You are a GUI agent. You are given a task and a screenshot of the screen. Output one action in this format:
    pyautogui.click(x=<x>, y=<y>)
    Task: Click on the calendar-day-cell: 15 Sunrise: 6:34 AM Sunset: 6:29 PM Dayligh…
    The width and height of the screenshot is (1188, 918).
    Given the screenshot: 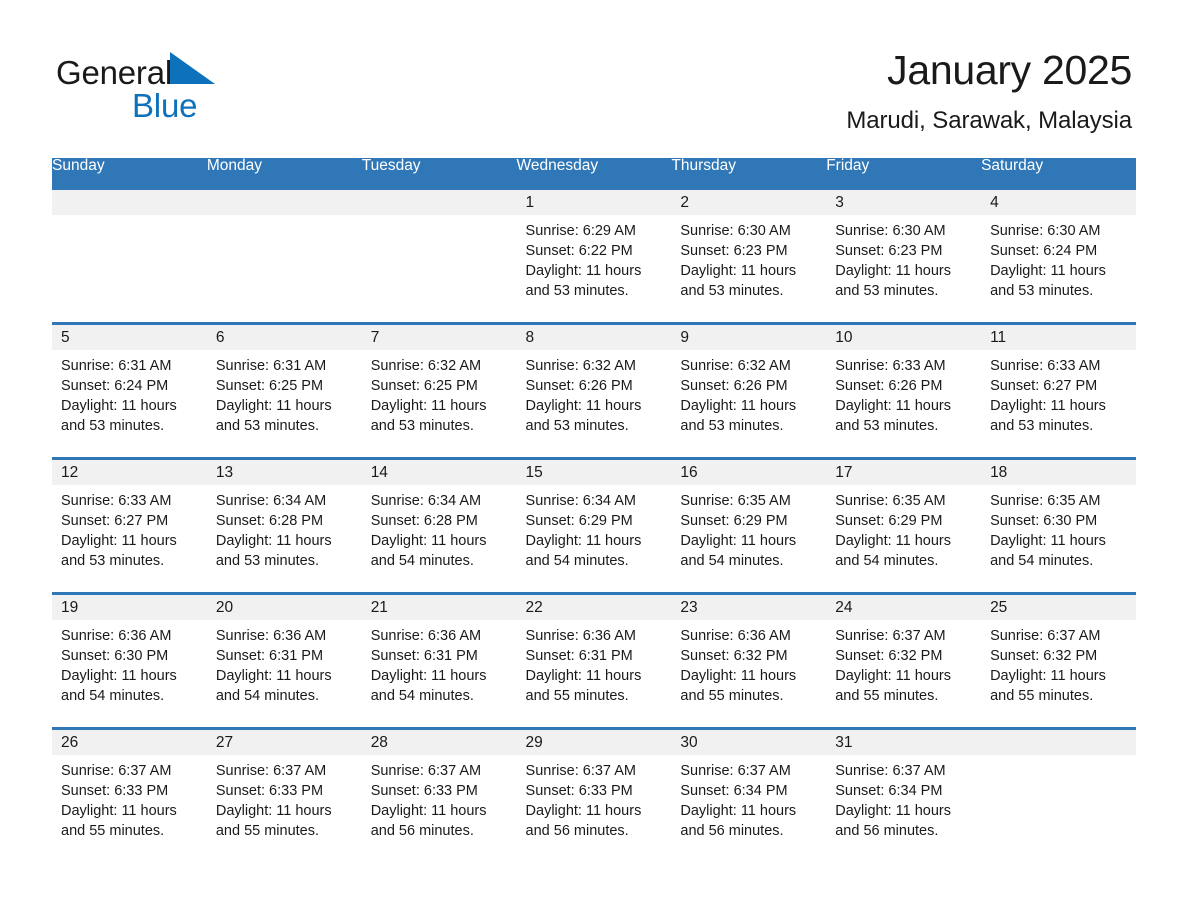 What is the action you would take?
    pyautogui.click(x=594, y=524)
    